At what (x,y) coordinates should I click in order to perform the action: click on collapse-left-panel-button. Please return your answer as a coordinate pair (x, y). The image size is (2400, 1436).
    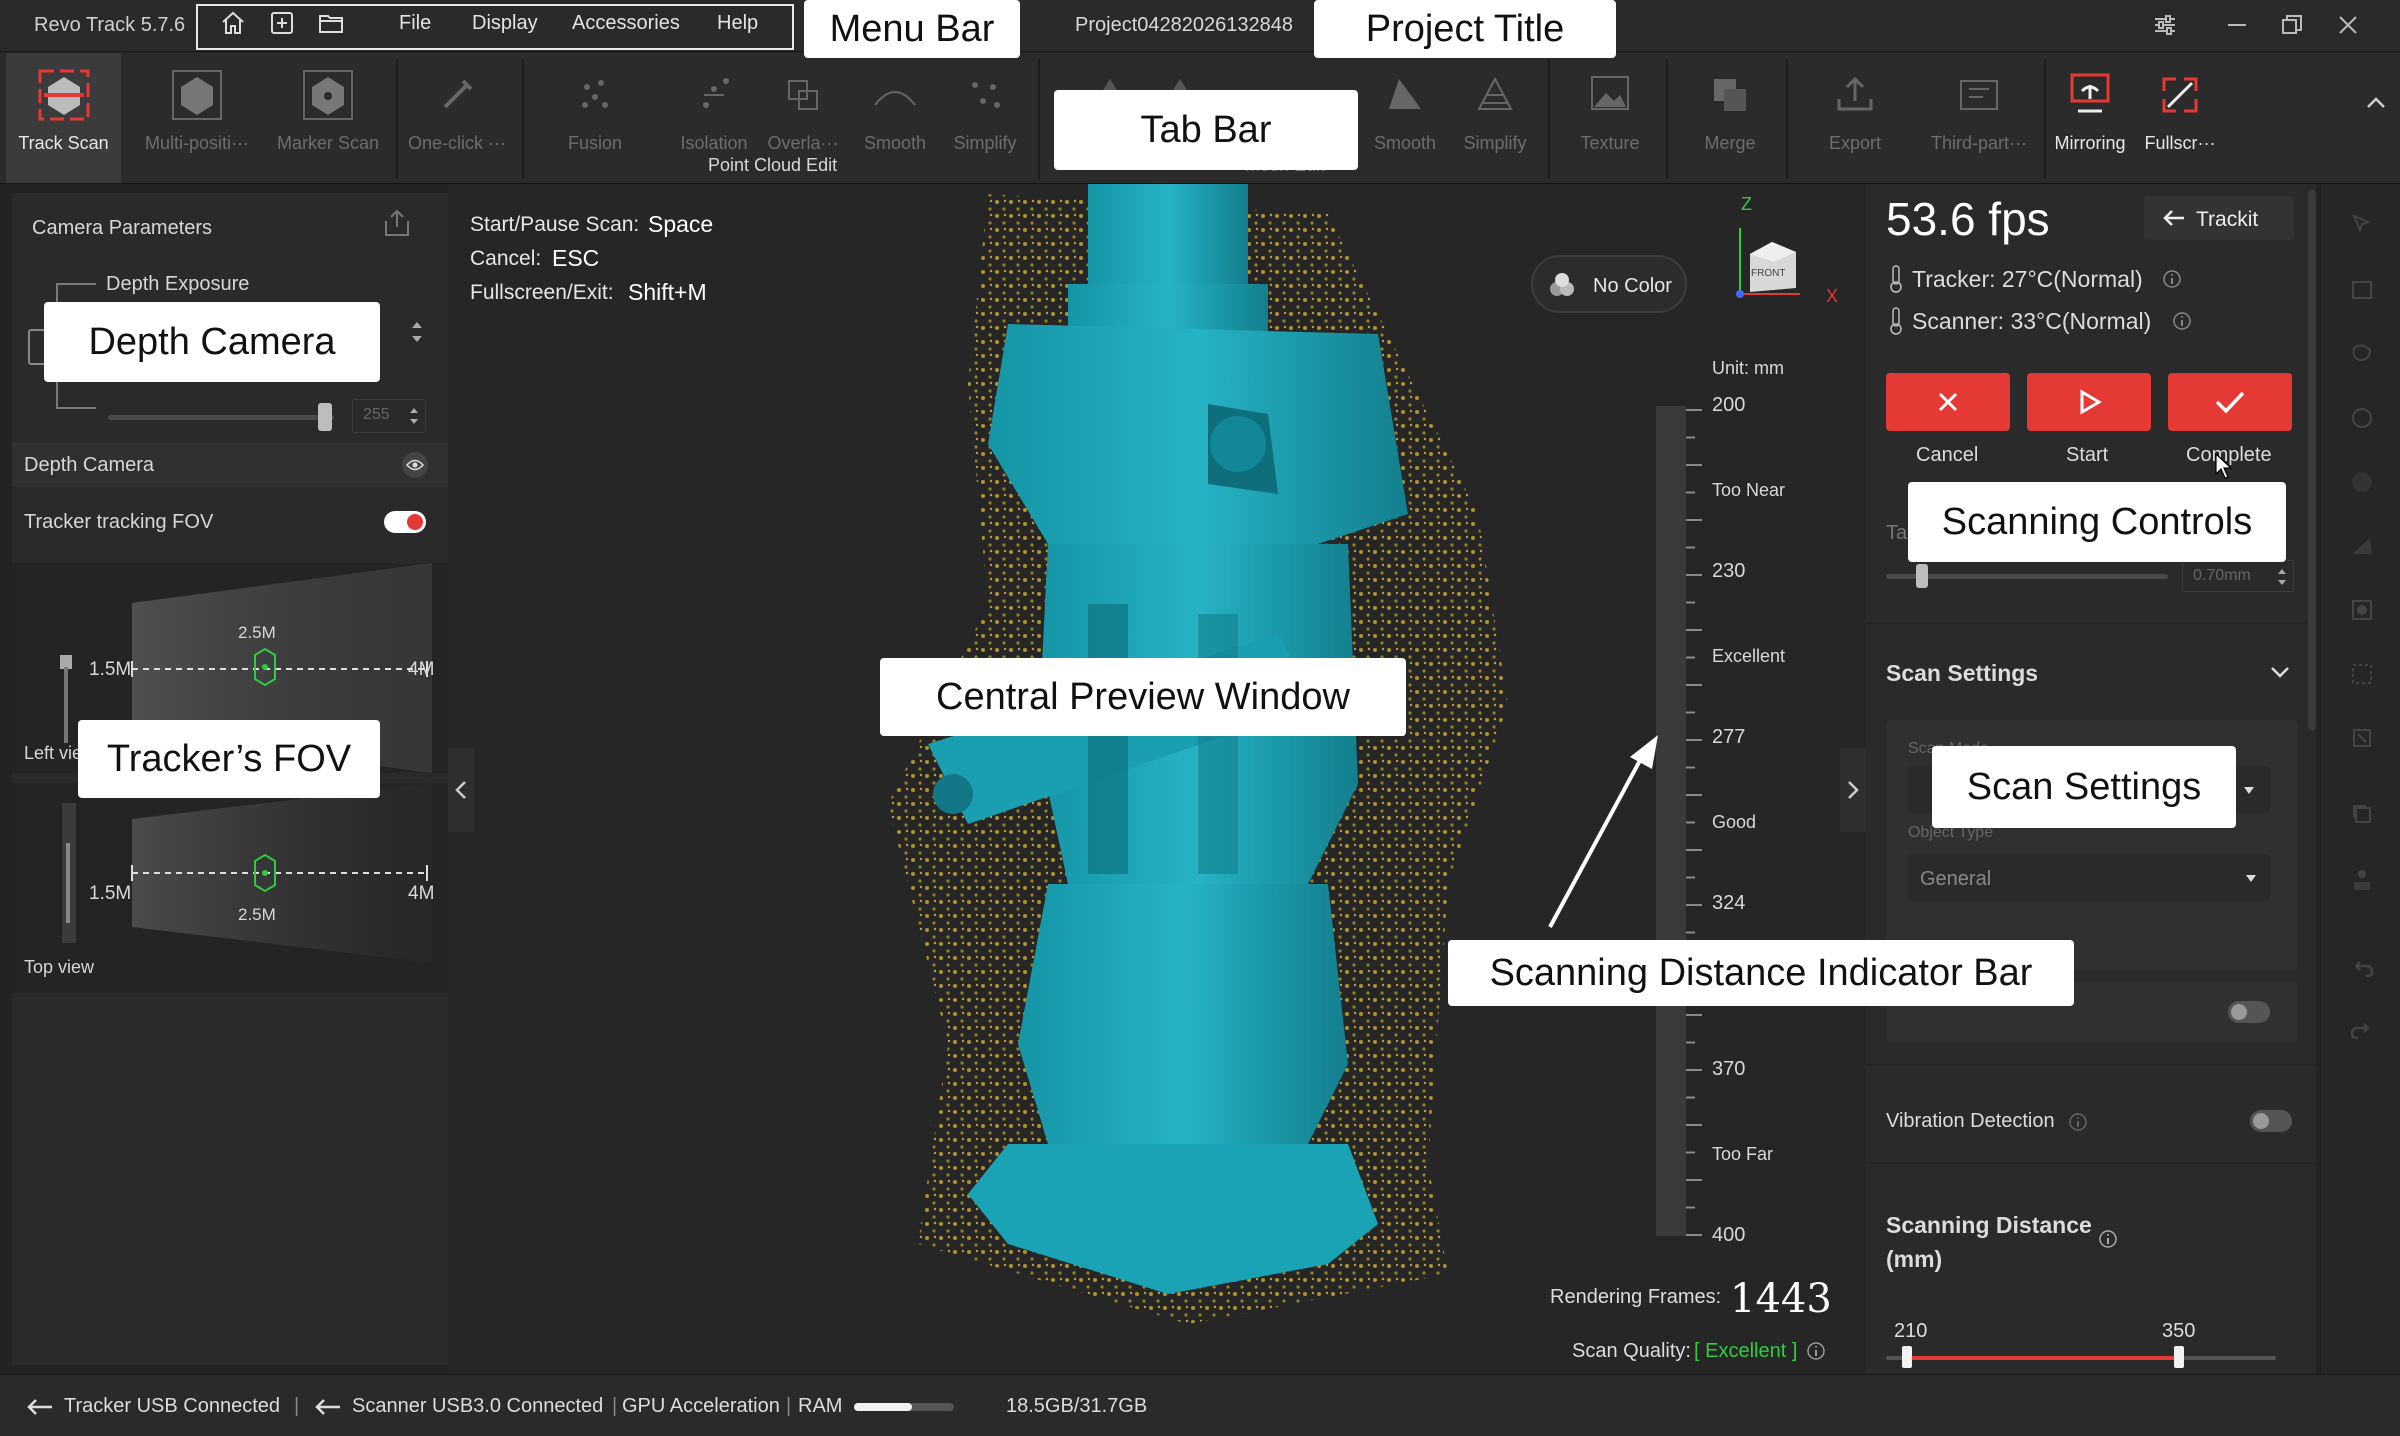
    Looking at the image, I should click on (461, 790).